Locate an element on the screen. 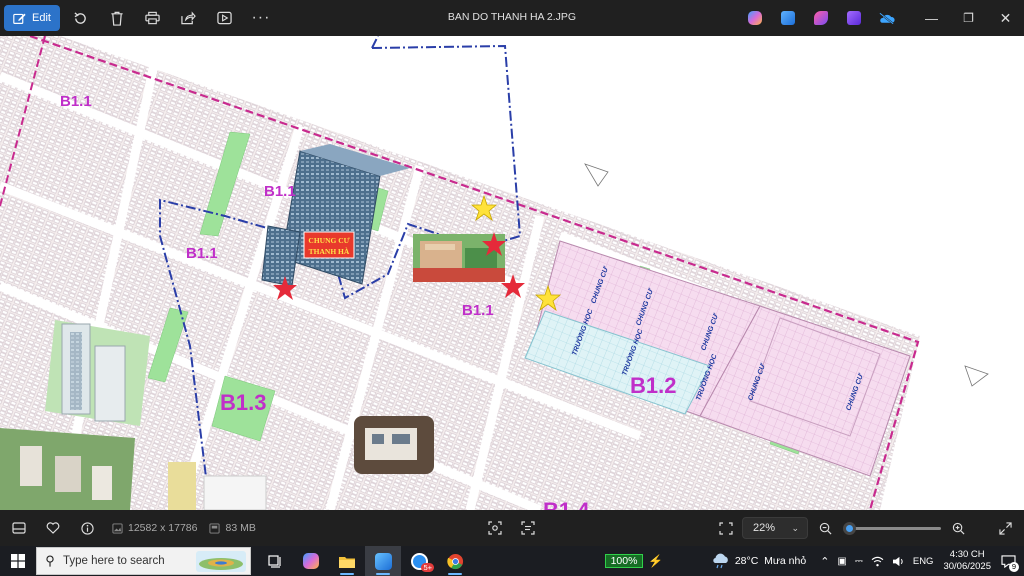 The image size is (1024, 576). delete-icon is located at coordinates (117, 18).